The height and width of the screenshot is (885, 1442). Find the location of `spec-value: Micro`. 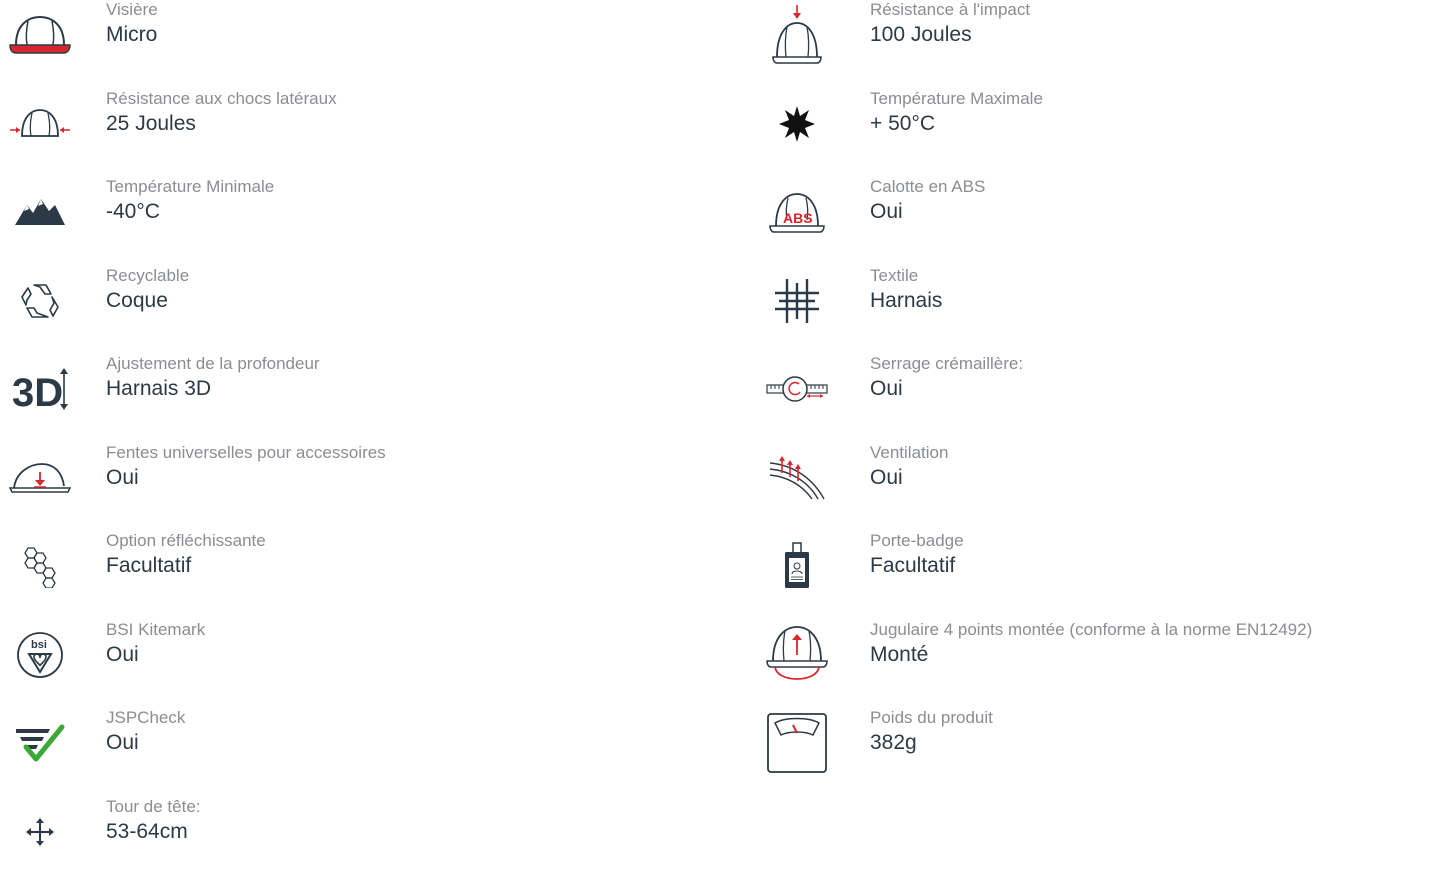

spec-value: Micro is located at coordinates (131, 35).